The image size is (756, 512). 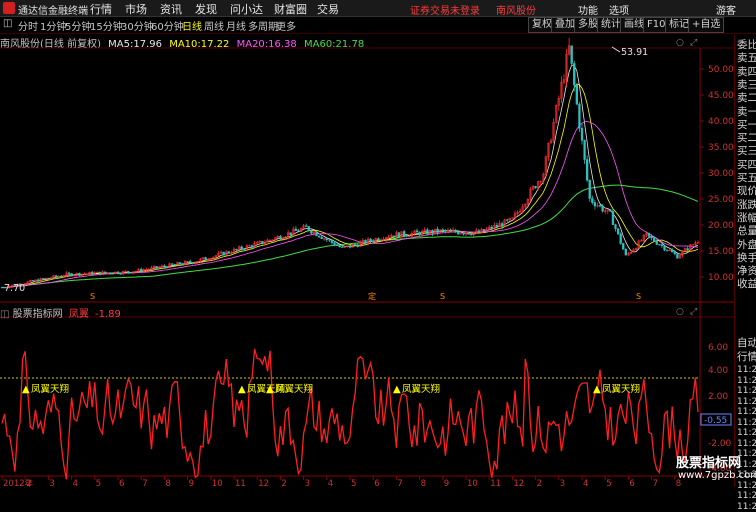 What do you see at coordinates (28, 483) in the screenshot?
I see `x-tick-label: 2` at bounding box center [28, 483].